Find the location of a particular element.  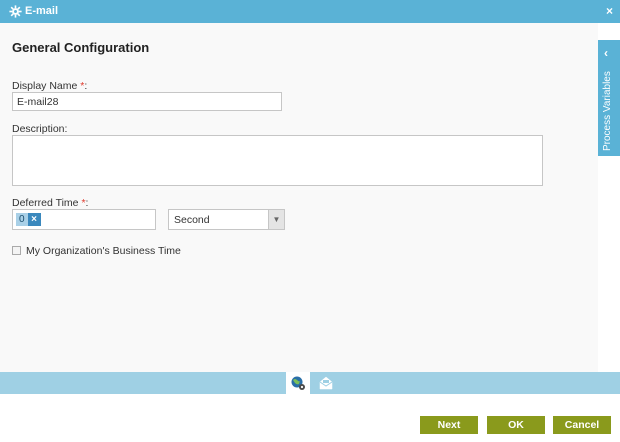

bottom-tab-bar is located at coordinates (310, 383).